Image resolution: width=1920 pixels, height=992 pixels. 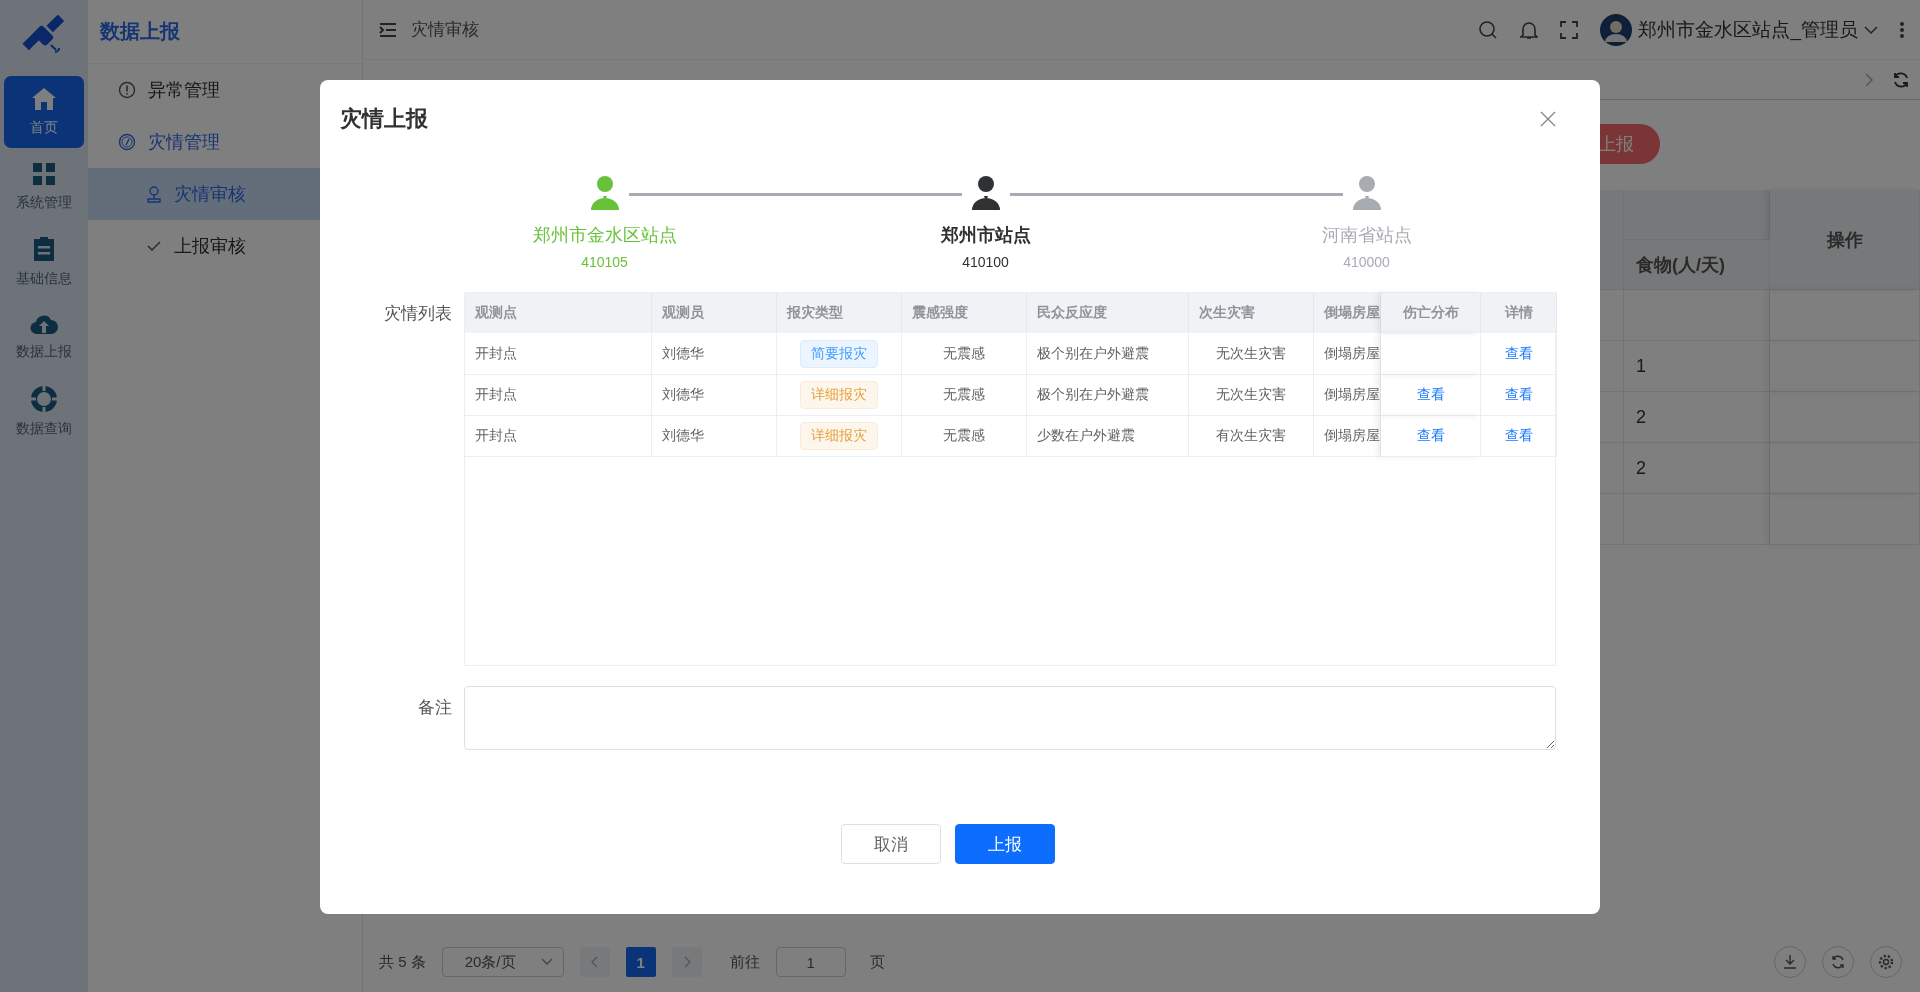 What do you see at coordinates (445, 30) in the screenshot?
I see `page-title: 灾情审核` at bounding box center [445, 30].